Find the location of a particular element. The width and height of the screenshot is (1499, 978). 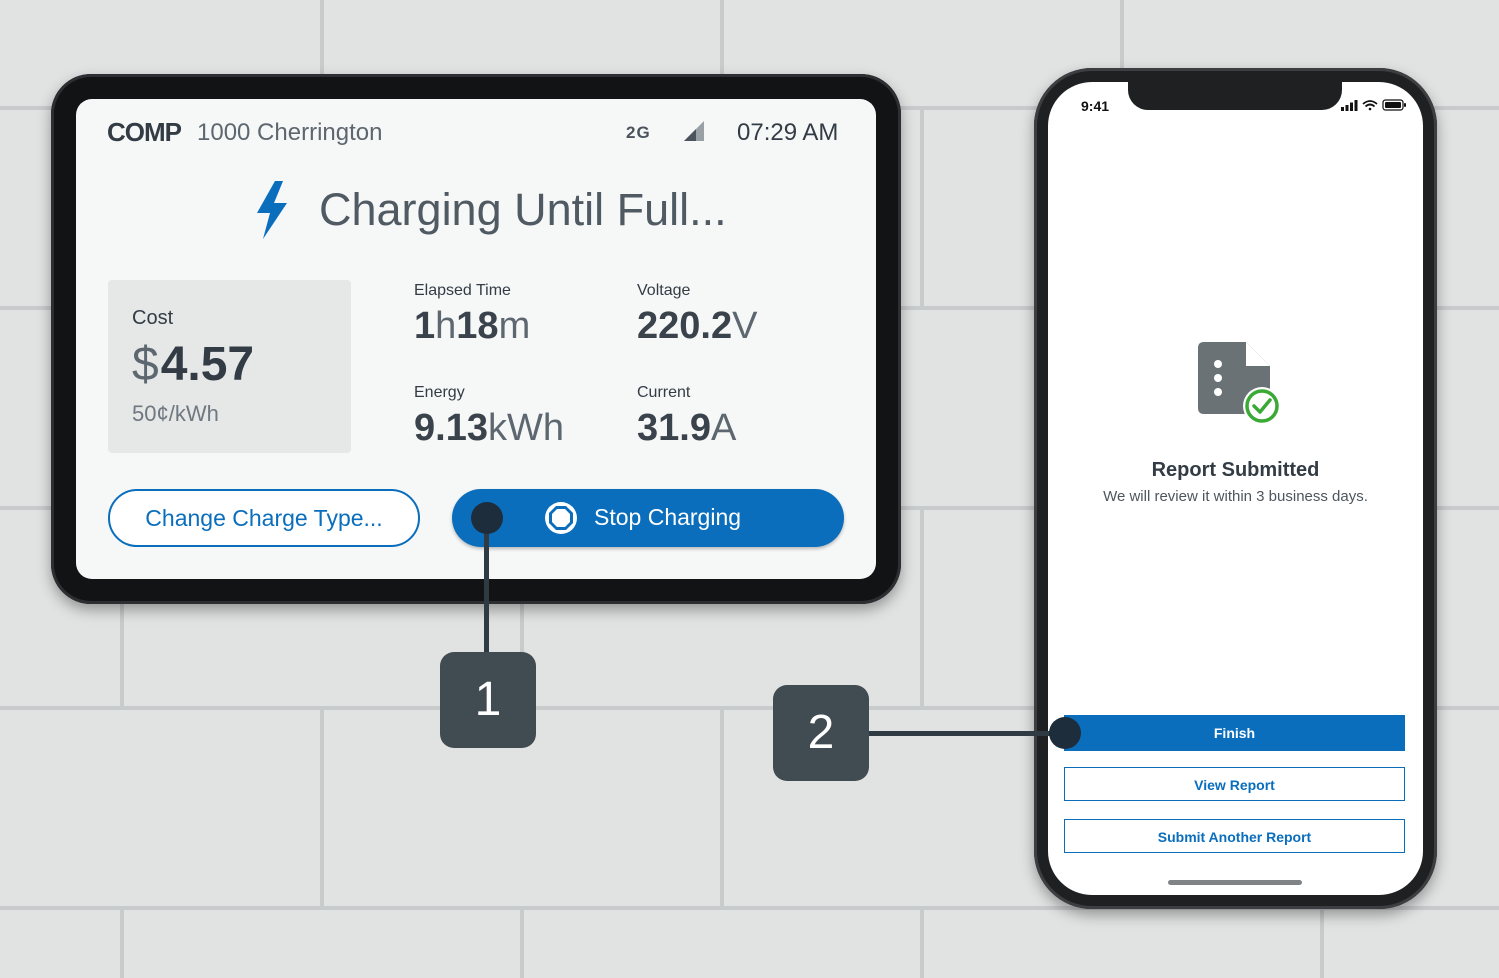

voltage-label: Voltage is located at coordinates (664, 290).